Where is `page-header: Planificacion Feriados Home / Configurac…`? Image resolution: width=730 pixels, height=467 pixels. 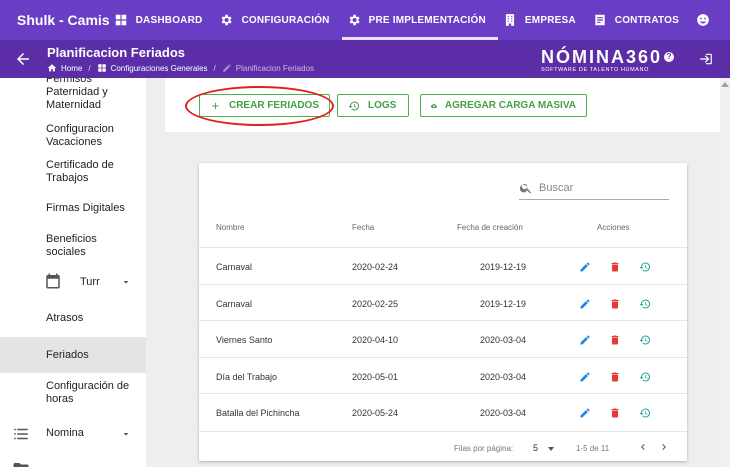 page-header: Planificacion Feriados Home / Configurac… is located at coordinates (365, 59).